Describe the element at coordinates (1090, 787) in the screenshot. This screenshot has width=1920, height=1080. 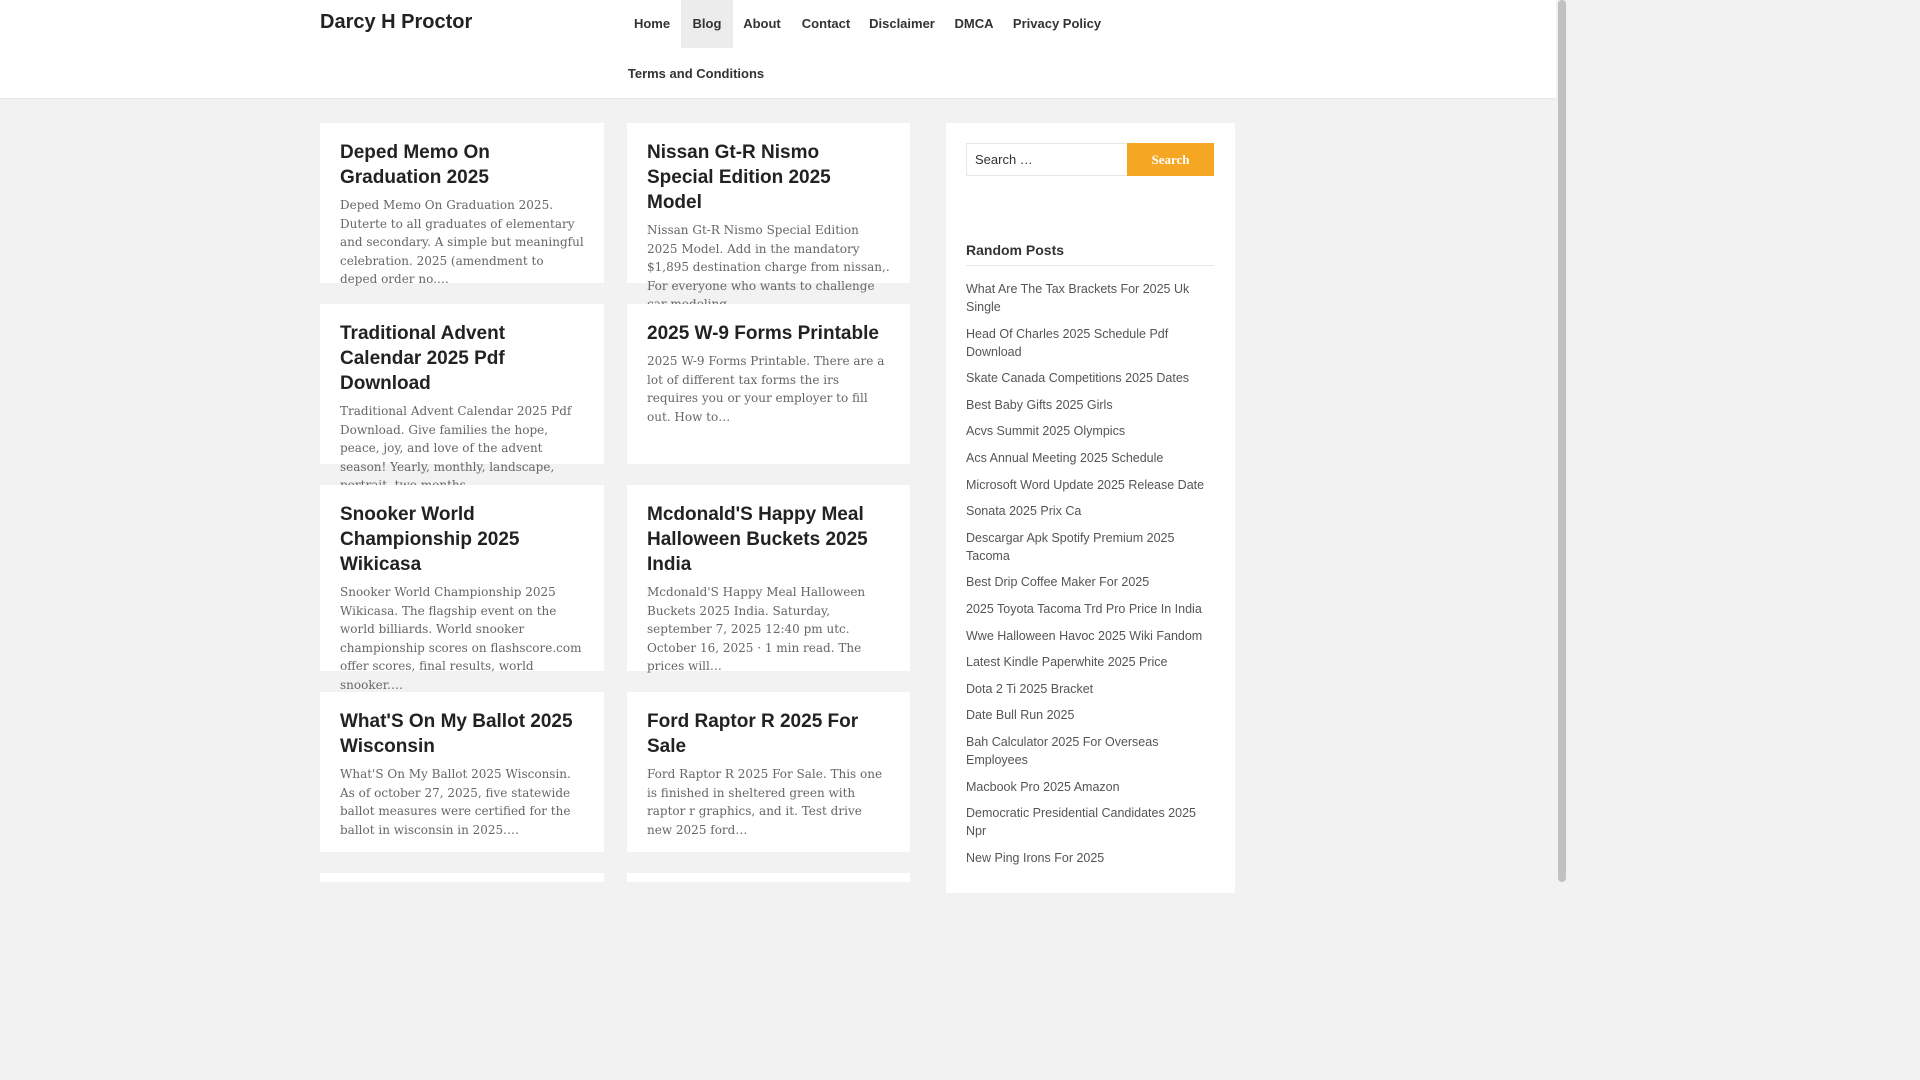
I see `random-post-link: Macbook Pro 2025 Amazon` at that location.